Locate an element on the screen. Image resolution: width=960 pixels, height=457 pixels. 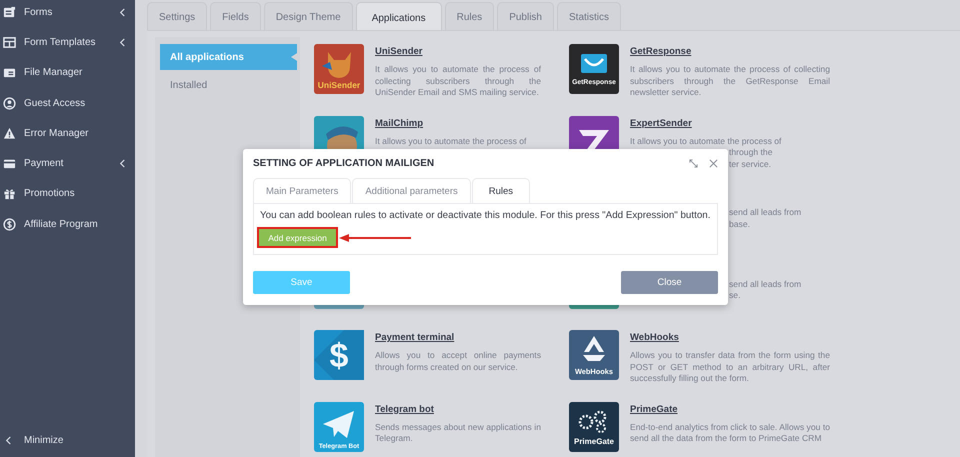
user-icon is located at coordinates (9, 103).